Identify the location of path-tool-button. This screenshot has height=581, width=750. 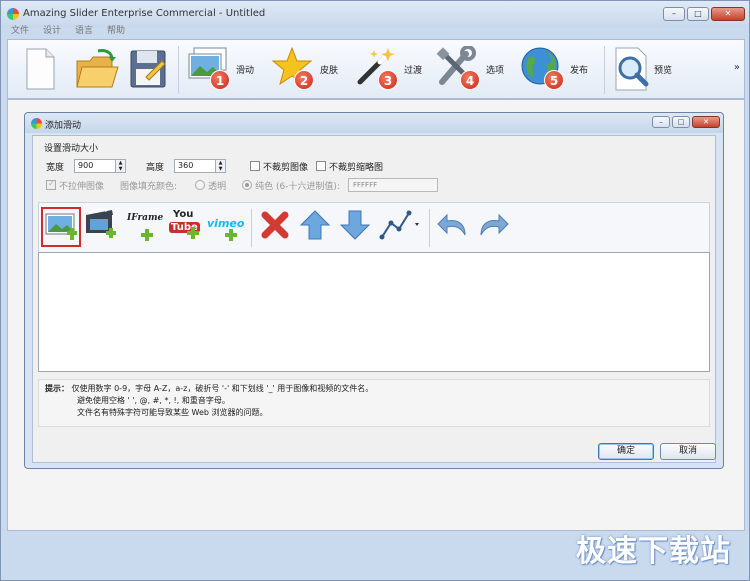
(398, 227).